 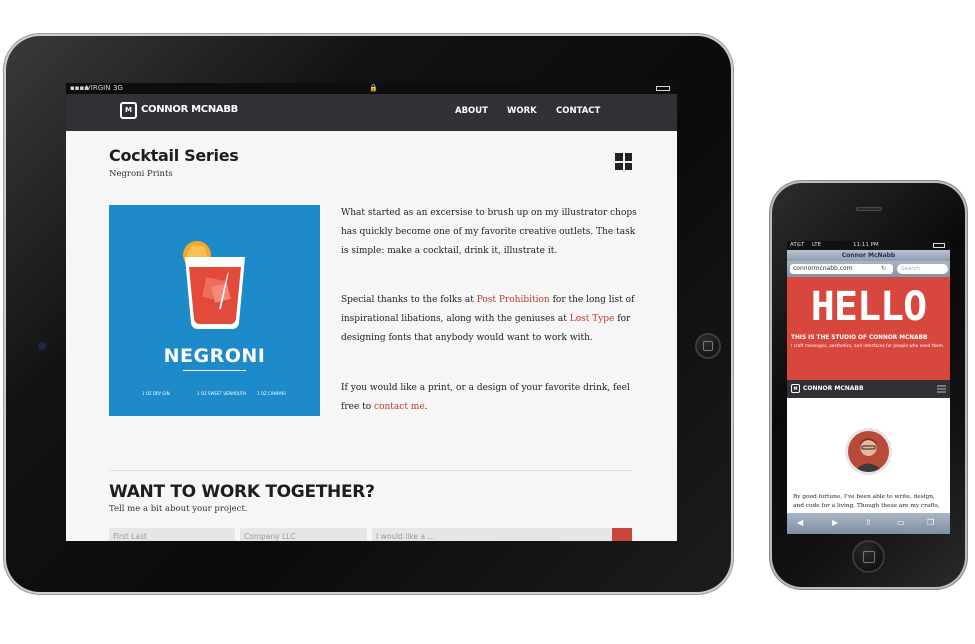 I want to click on ipad-status-bar: ▪▪▪▪ VIRGIN 3G 🔒, so click(x=371, y=88).